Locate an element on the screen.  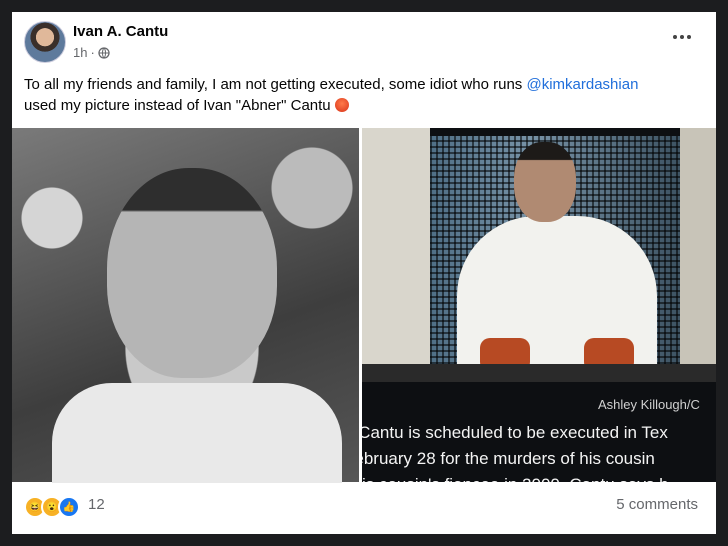
post-meta: 1h · is located at coordinates (91, 52).